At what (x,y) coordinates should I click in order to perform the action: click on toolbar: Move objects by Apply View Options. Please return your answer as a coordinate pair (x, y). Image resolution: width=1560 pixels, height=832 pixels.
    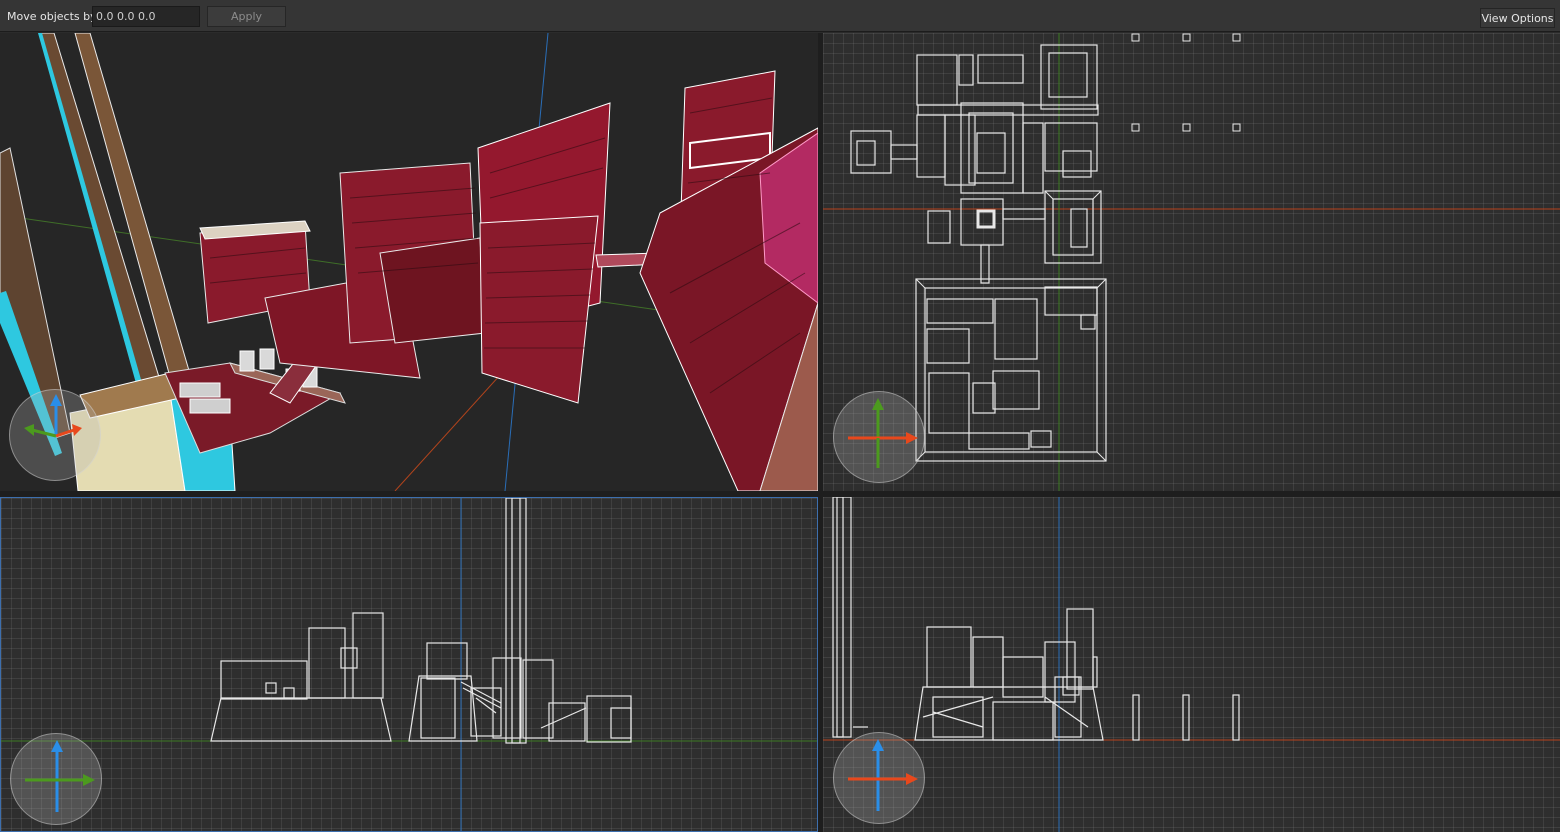
    Looking at the image, I should click on (780, 16).